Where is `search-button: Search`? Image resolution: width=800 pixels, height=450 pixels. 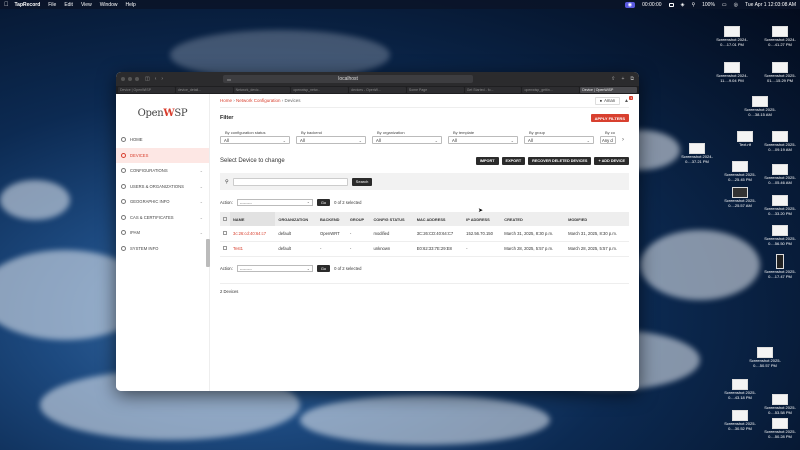
search-button: Search is located at coordinates (362, 181).